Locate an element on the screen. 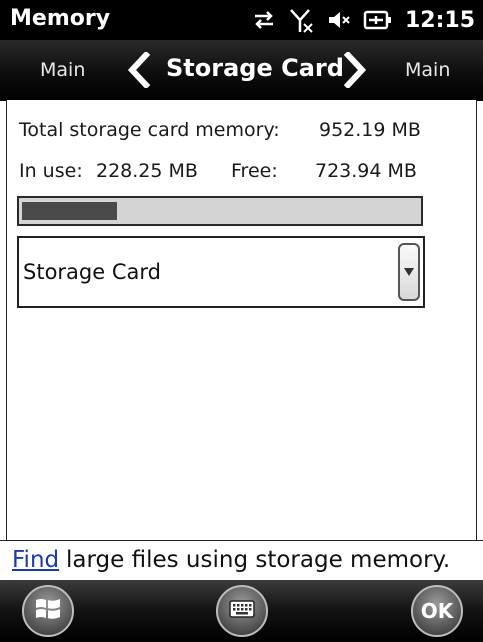 This screenshot has height=642, width=483. find-link: Find is located at coordinates (35, 560).